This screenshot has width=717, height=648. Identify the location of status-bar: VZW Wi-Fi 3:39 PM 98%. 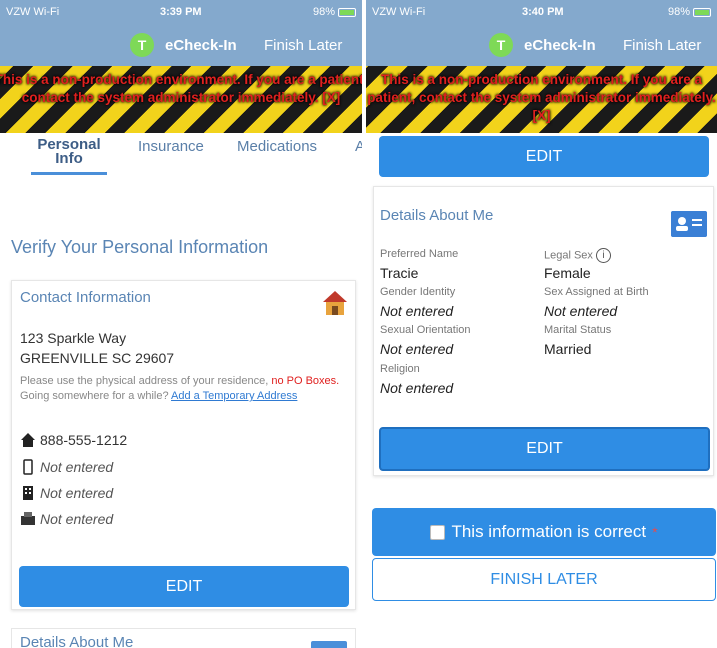
(181, 13).